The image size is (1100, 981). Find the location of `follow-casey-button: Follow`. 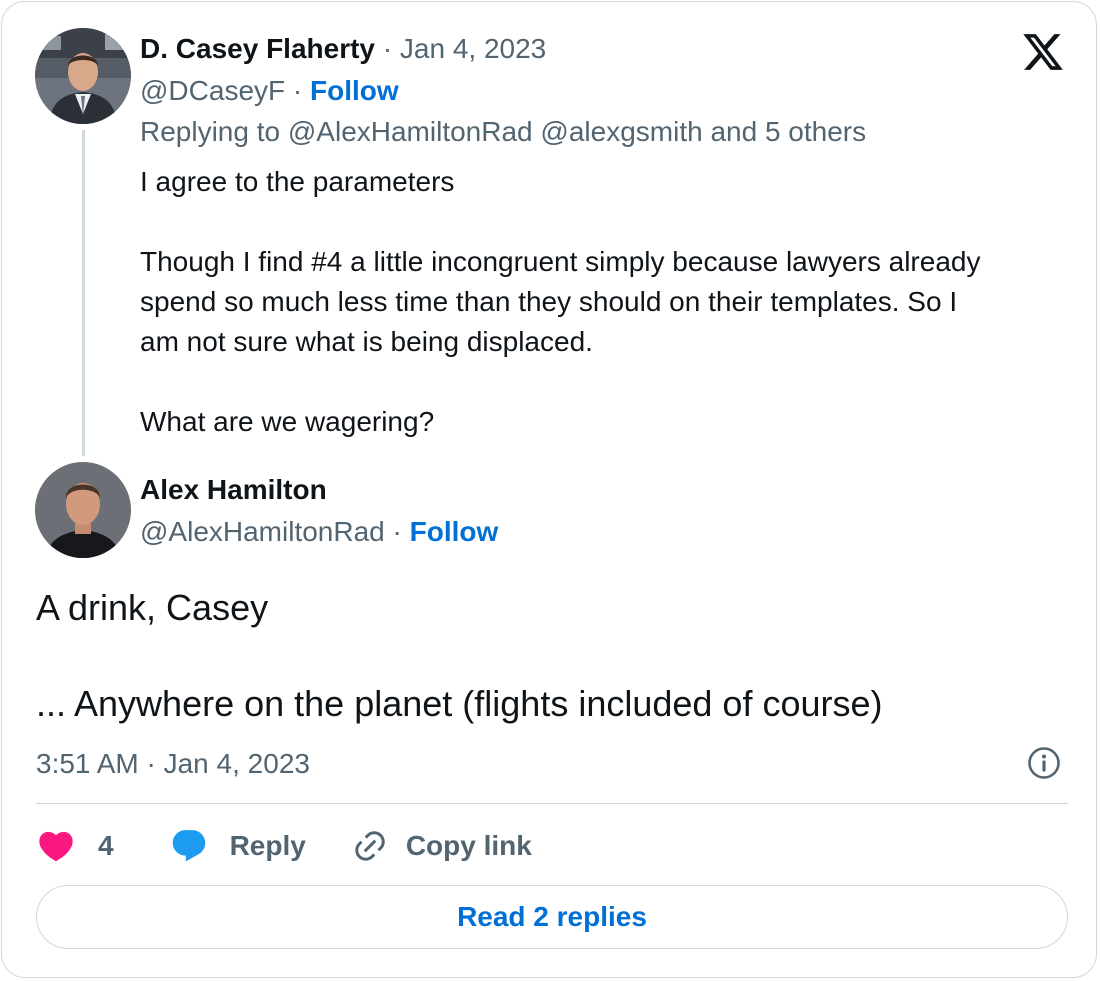

follow-casey-button: Follow is located at coordinates (354, 90).